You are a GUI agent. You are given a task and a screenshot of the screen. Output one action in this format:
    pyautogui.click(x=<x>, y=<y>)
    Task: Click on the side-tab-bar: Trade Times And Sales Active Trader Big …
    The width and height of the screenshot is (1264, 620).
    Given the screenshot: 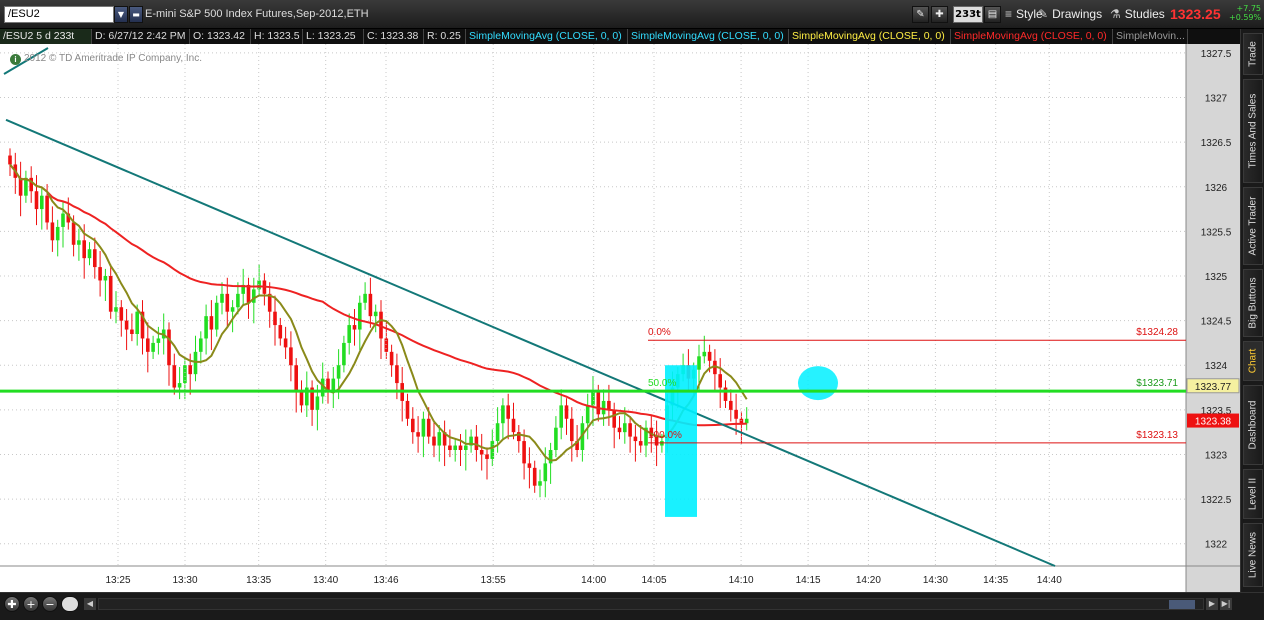 What is the action you would take?
    pyautogui.click(x=1252, y=310)
    